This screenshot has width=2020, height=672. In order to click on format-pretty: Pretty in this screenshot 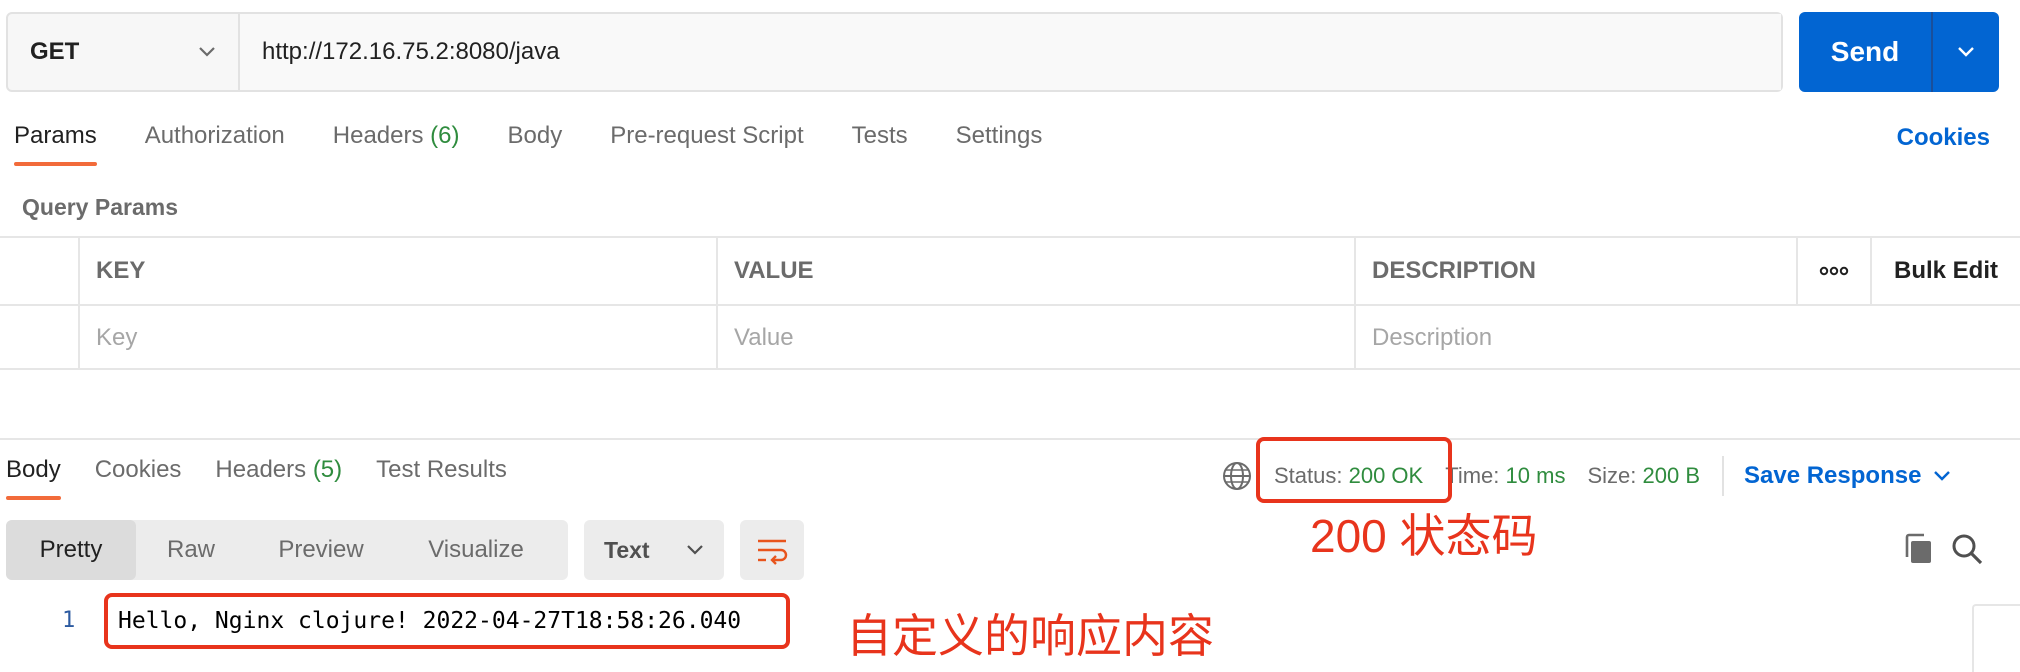, I will do `click(71, 550)`.